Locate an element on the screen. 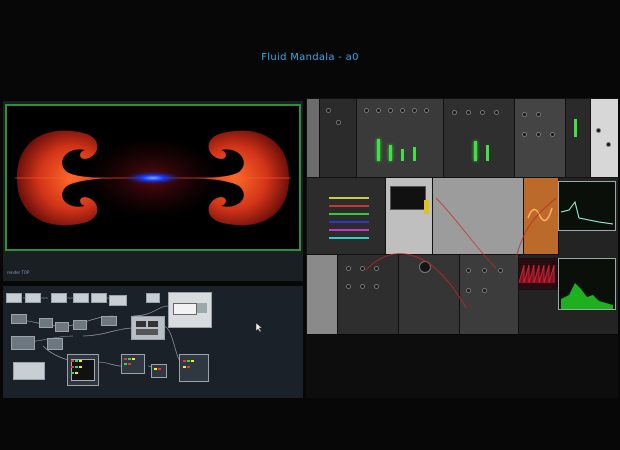 The width and height of the screenshot is (620, 450). node-network-editor is located at coordinates (153, 342).